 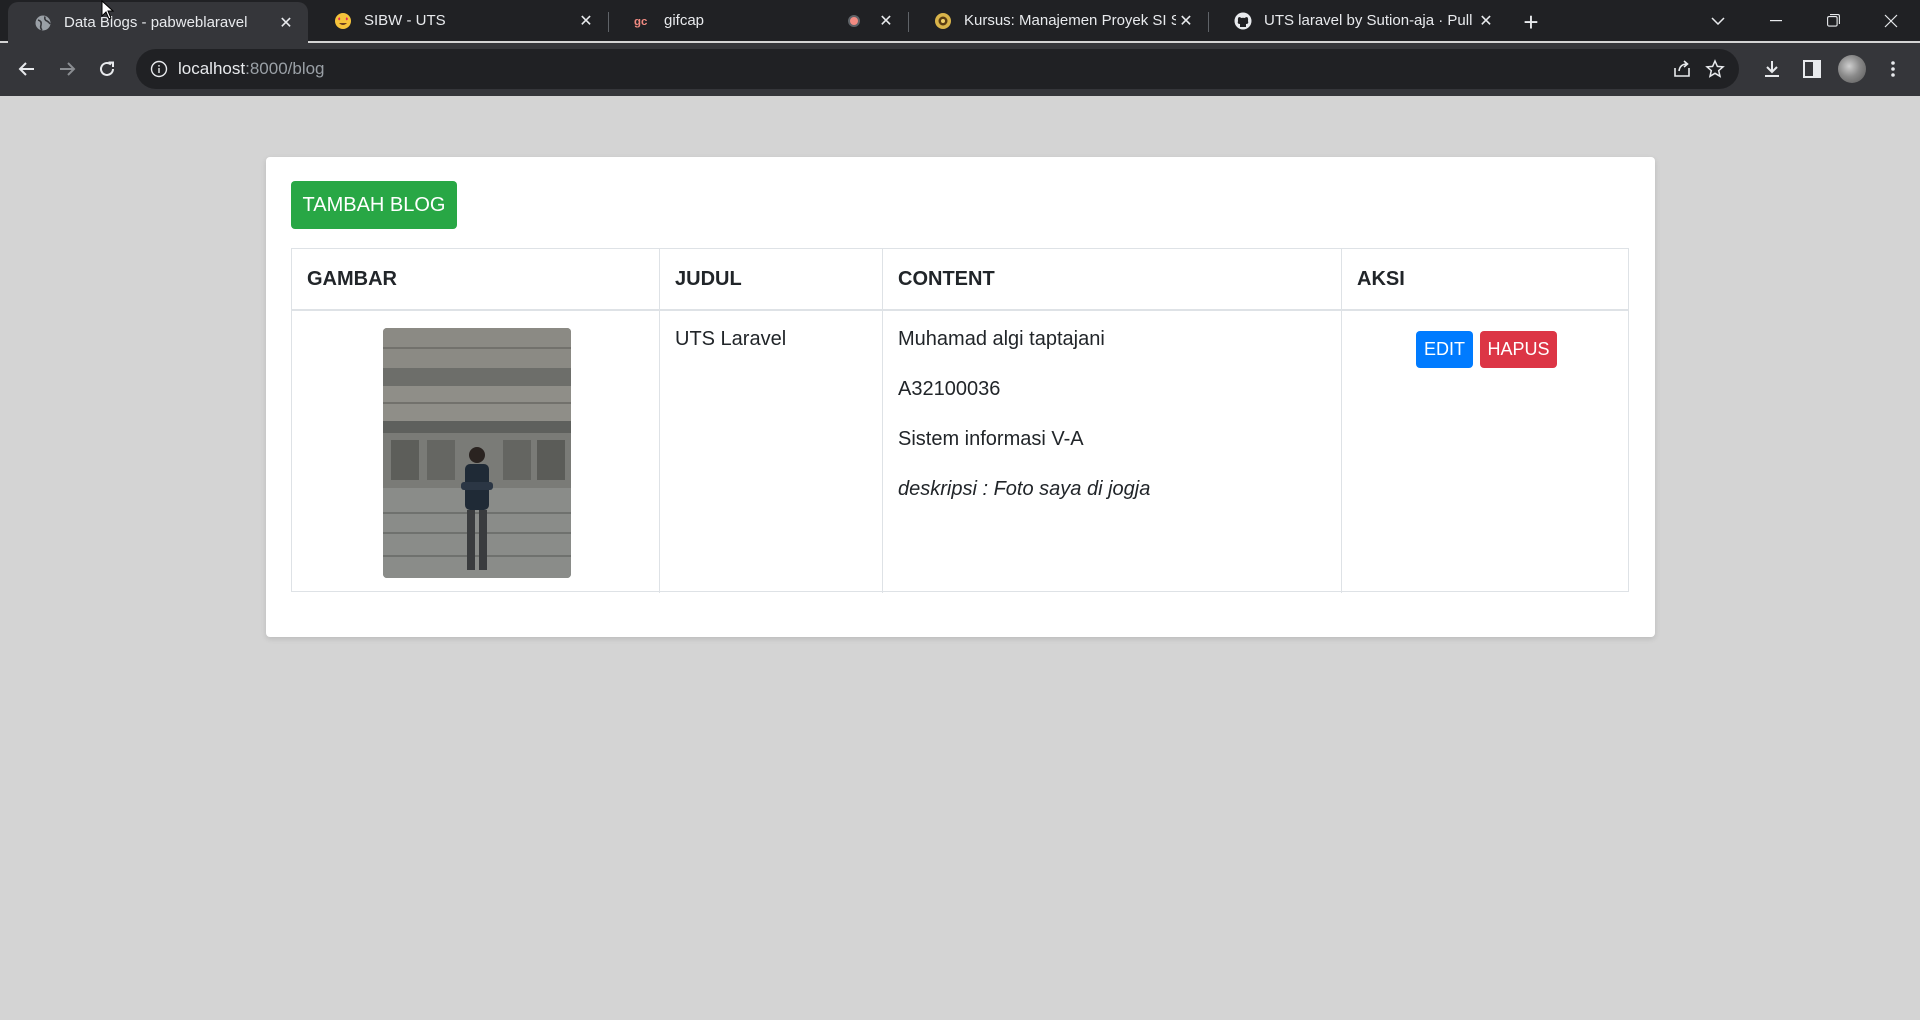 I want to click on header-aksi: AKSI, so click(x=1381, y=279).